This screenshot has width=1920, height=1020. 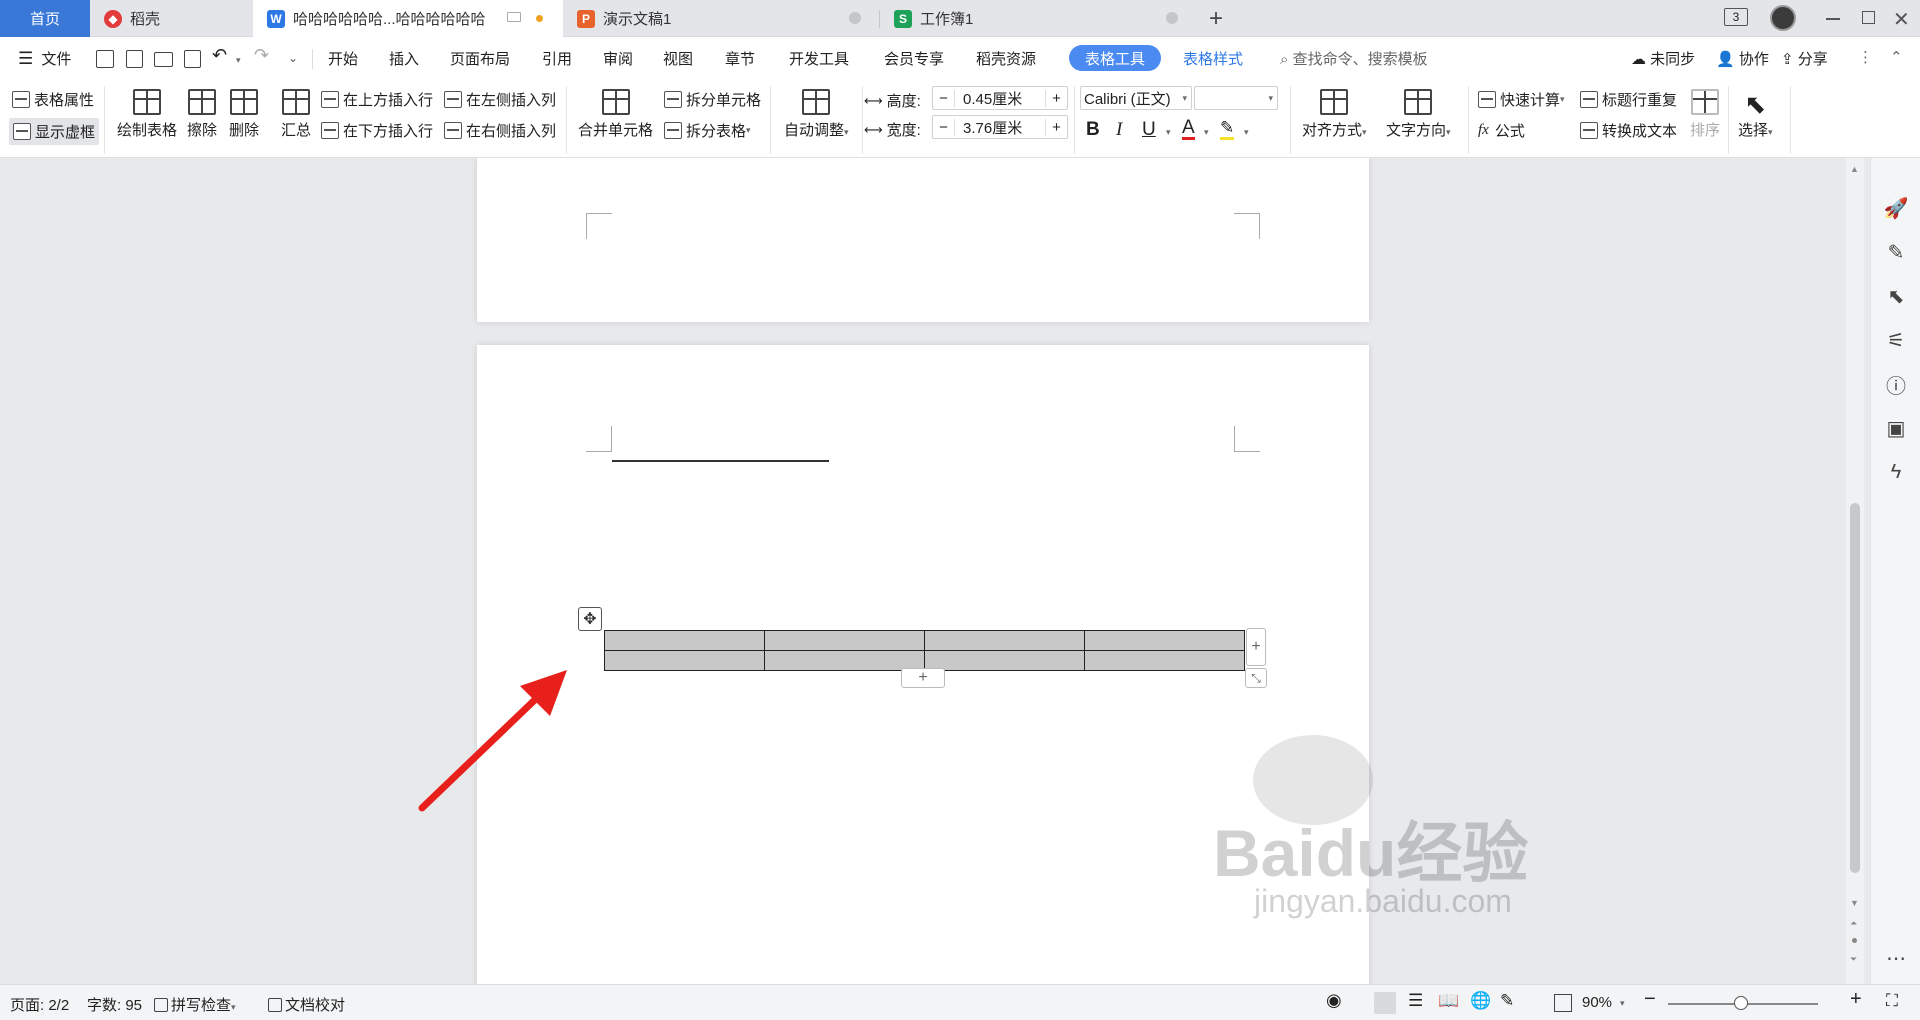 What do you see at coordinates (1854, 940) in the screenshot?
I see `page-nav-dot` at bounding box center [1854, 940].